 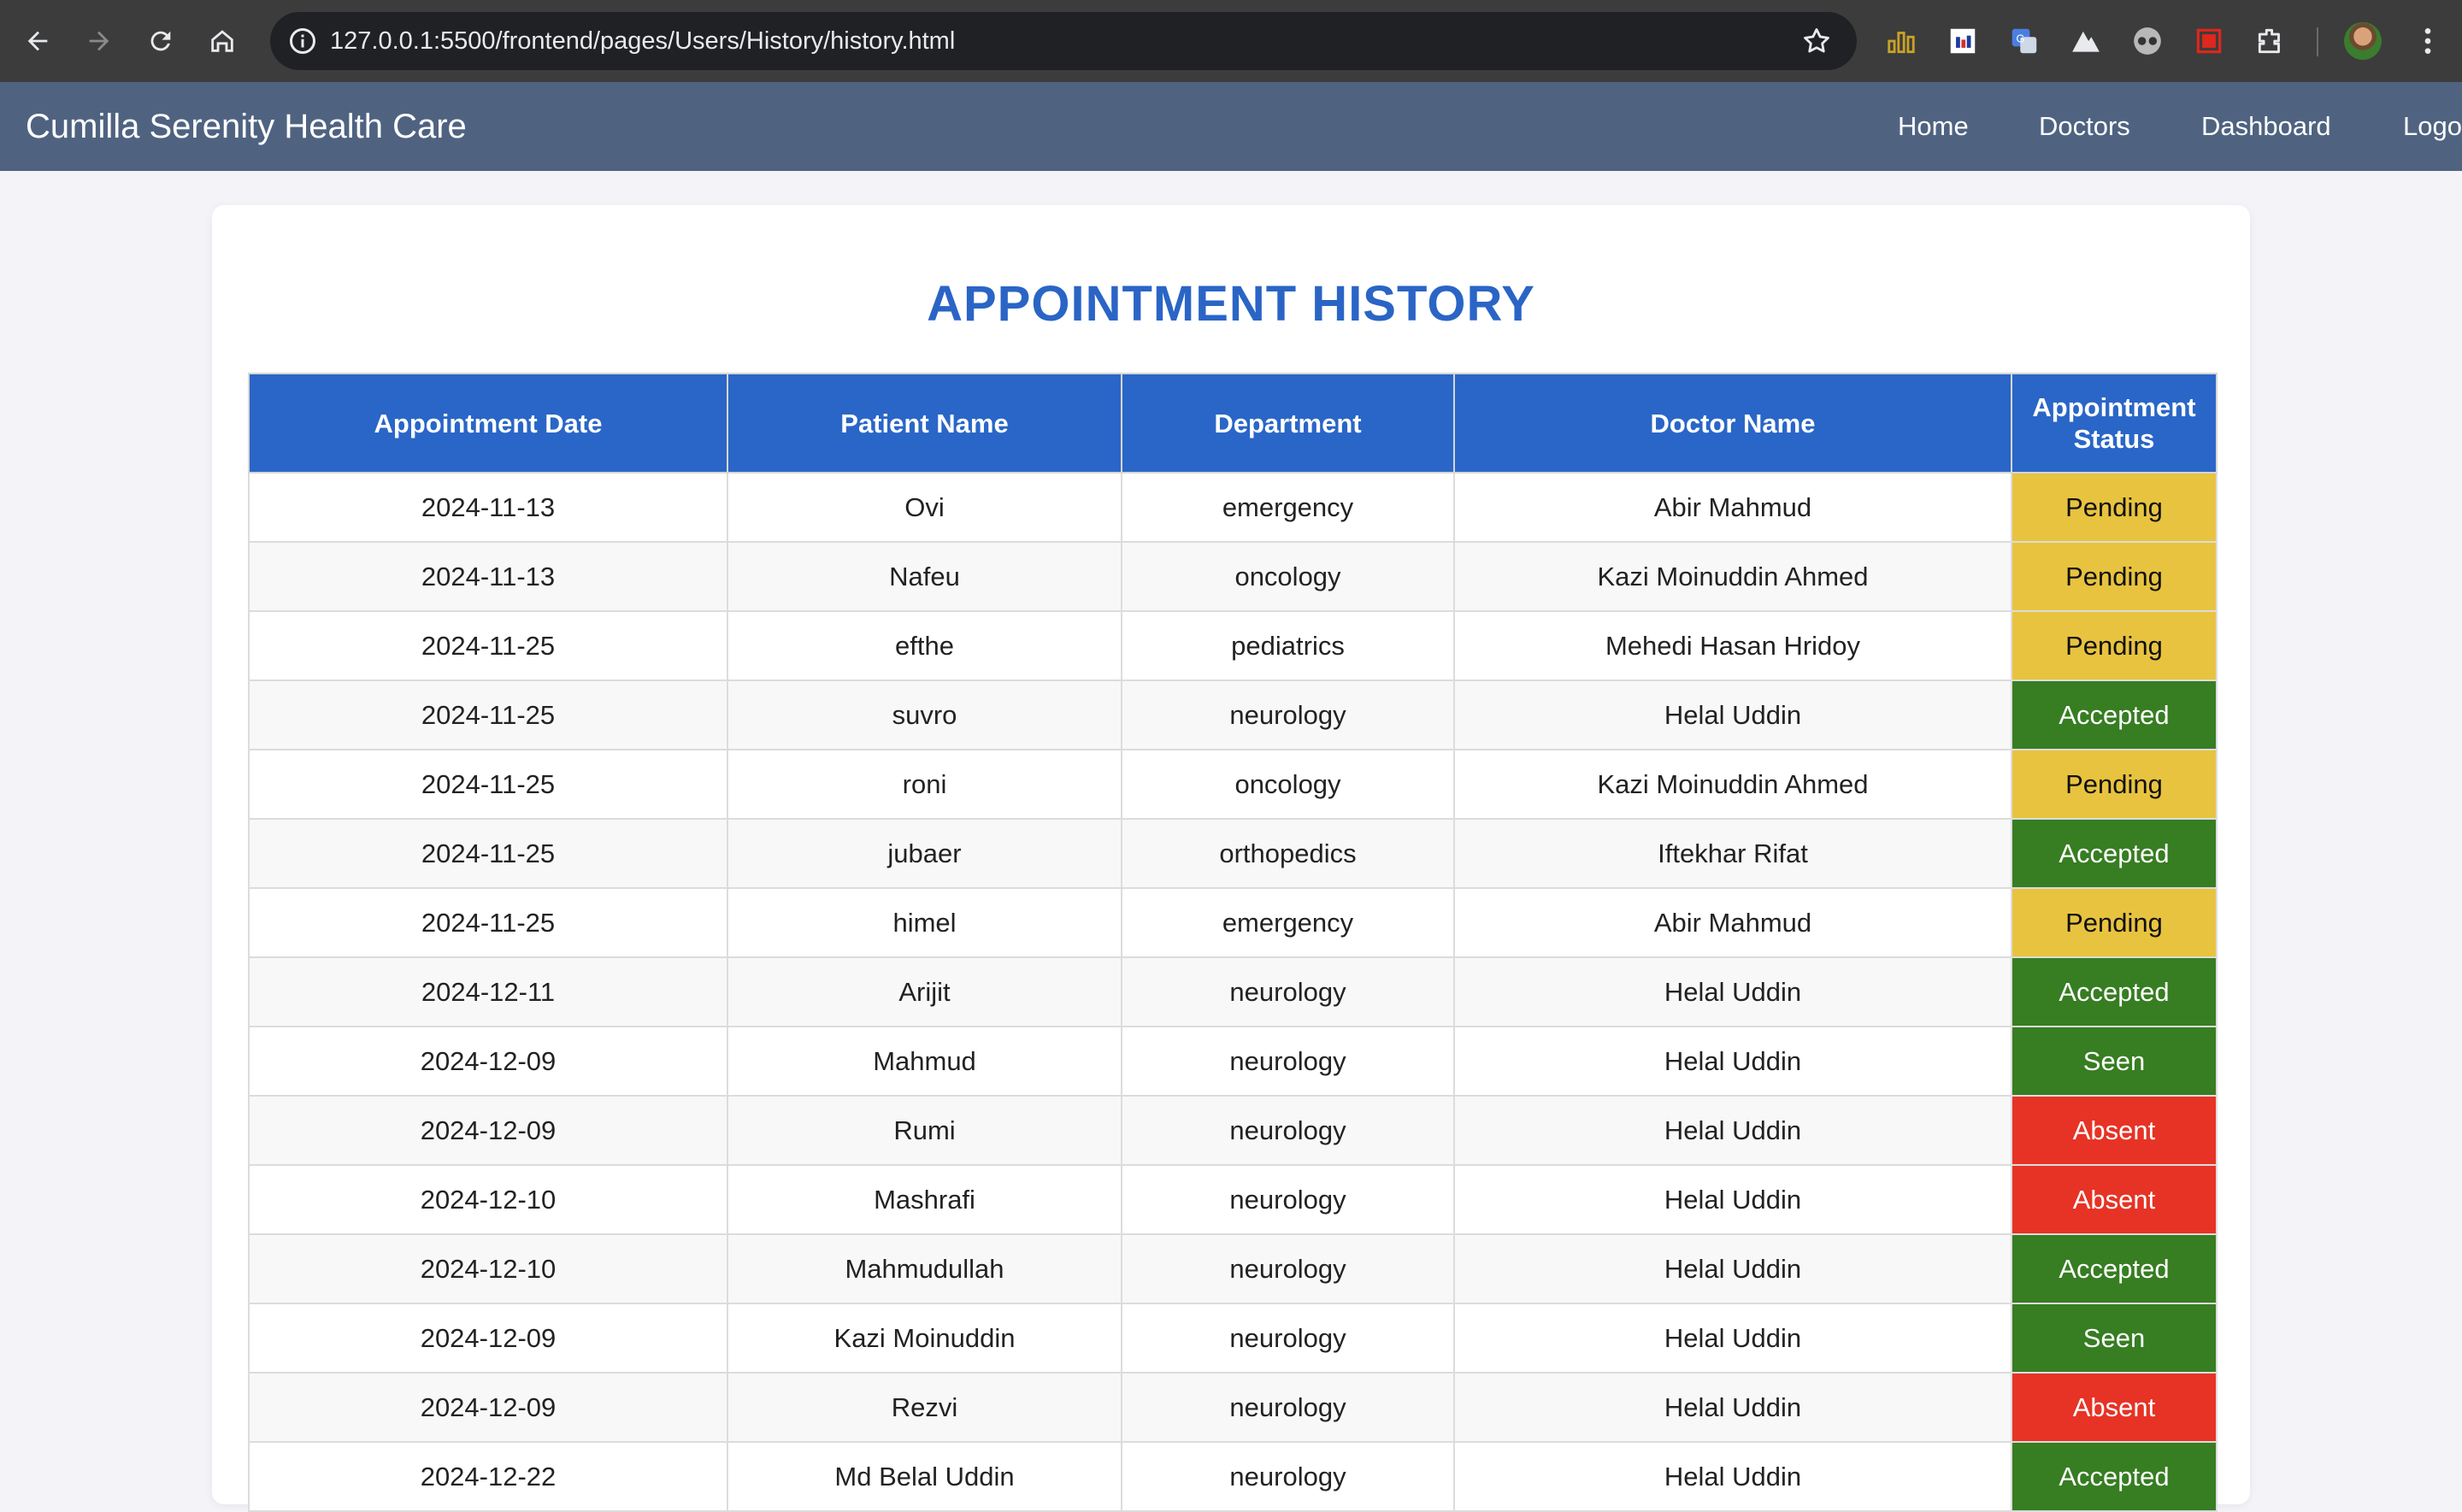 What do you see at coordinates (924, 1407) in the screenshot?
I see `cell-patient: Rezvi` at bounding box center [924, 1407].